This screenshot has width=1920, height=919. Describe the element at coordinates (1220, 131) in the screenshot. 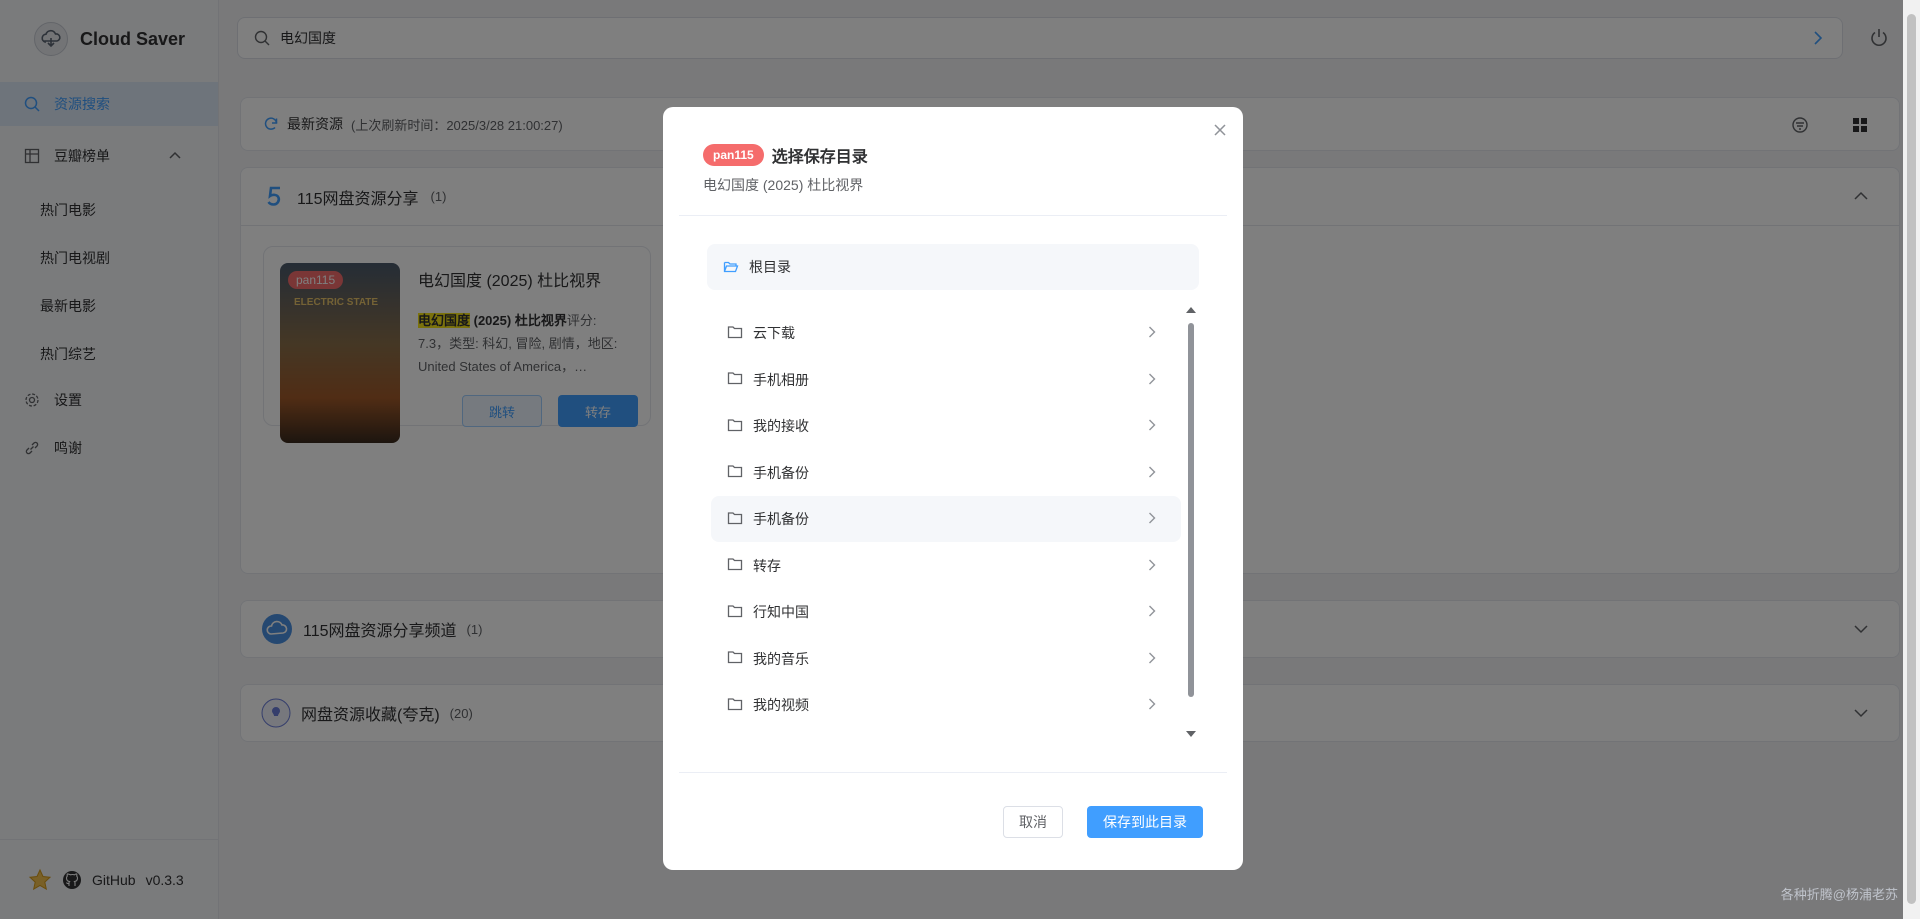

I see `close-icon` at that location.